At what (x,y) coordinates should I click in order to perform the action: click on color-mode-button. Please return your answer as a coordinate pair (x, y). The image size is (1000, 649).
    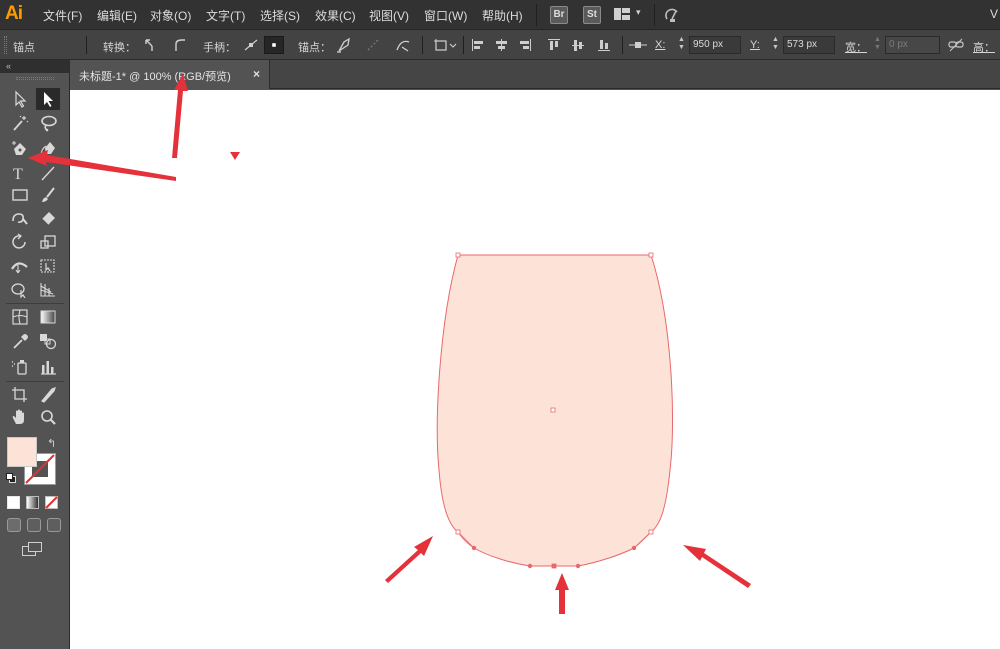
    Looking at the image, I should click on (13, 502).